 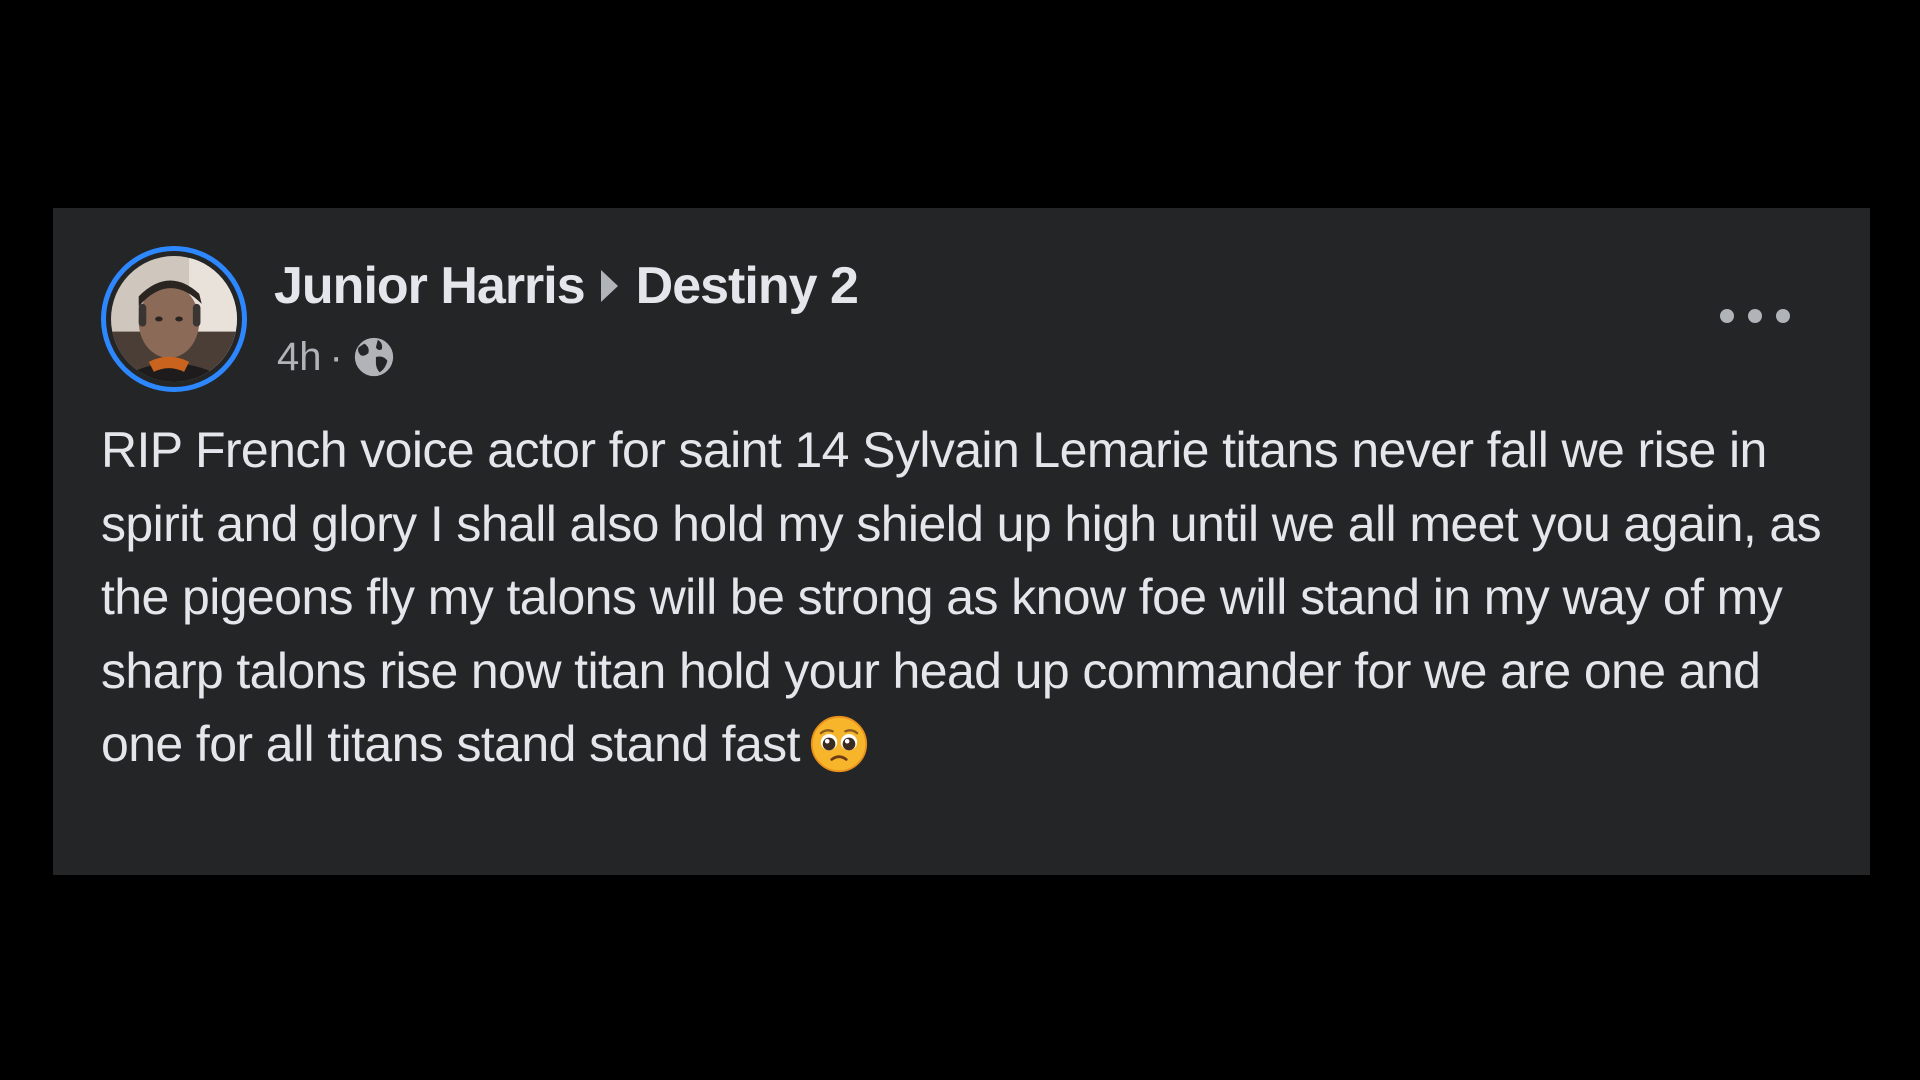 I want to click on more-options-icon, so click(x=1755, y=316).